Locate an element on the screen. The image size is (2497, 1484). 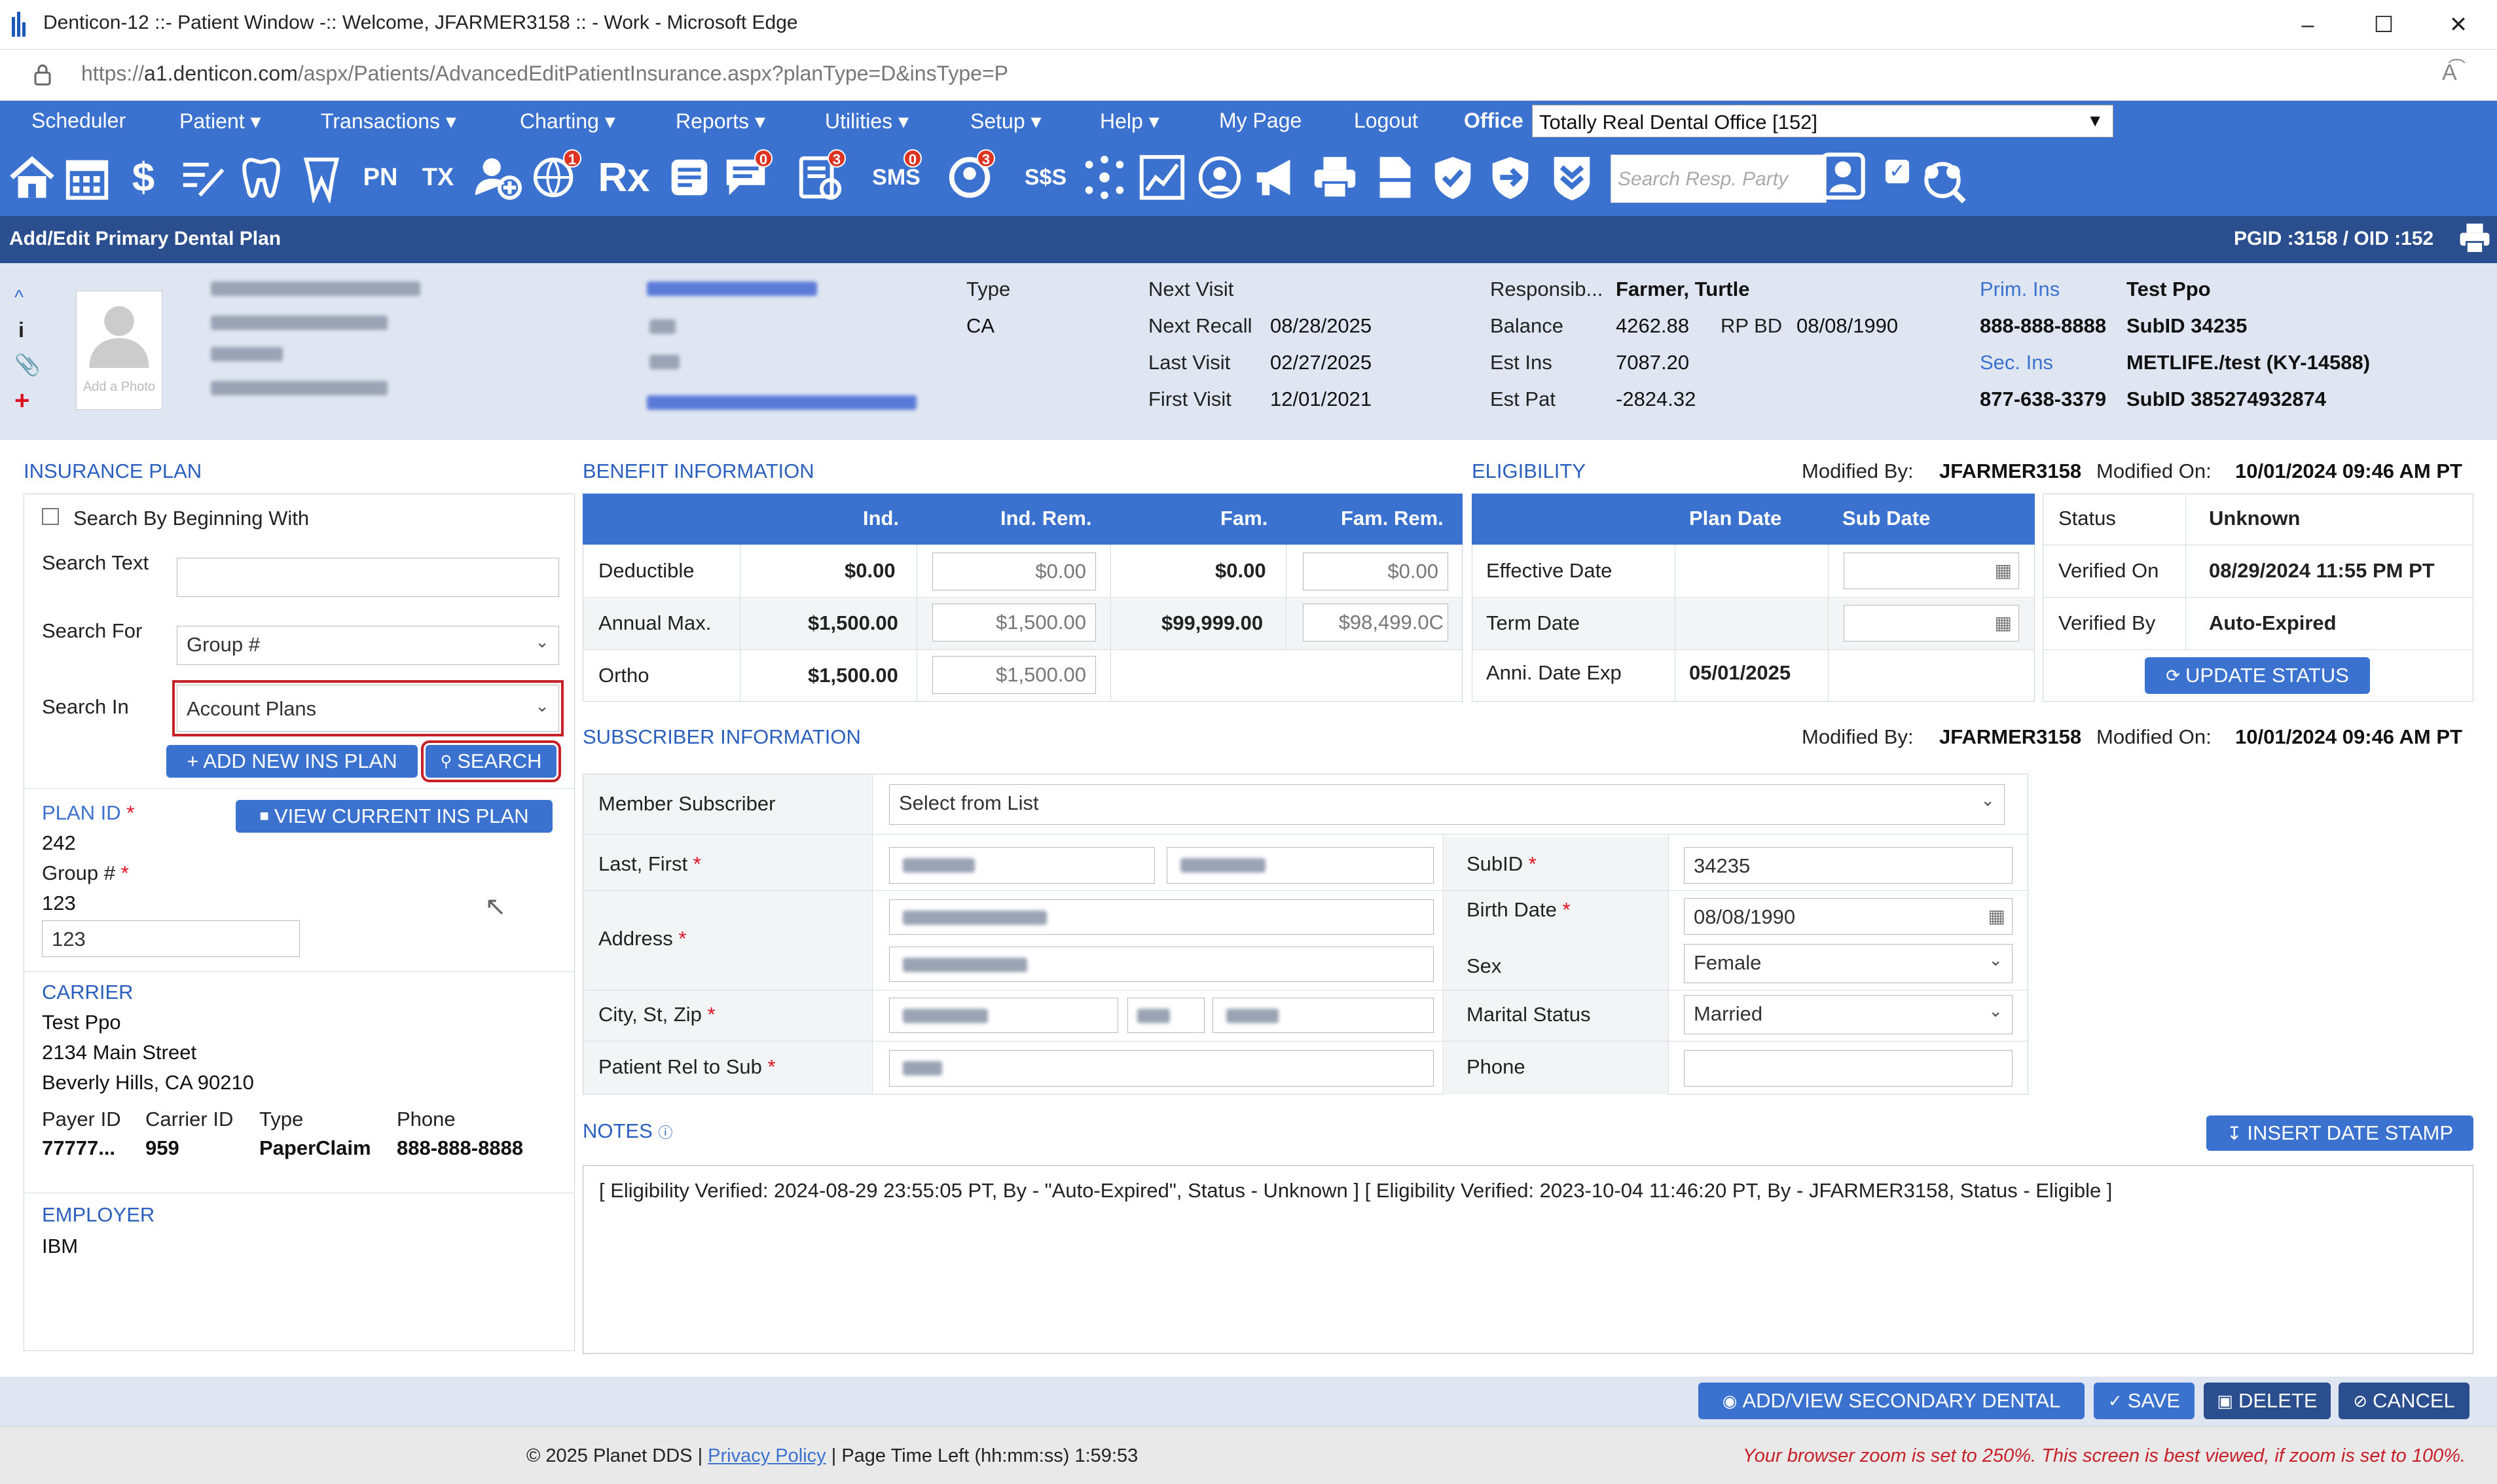
cancel-button: ⊘ CANCEL is located at coordinates (2404, 1401).